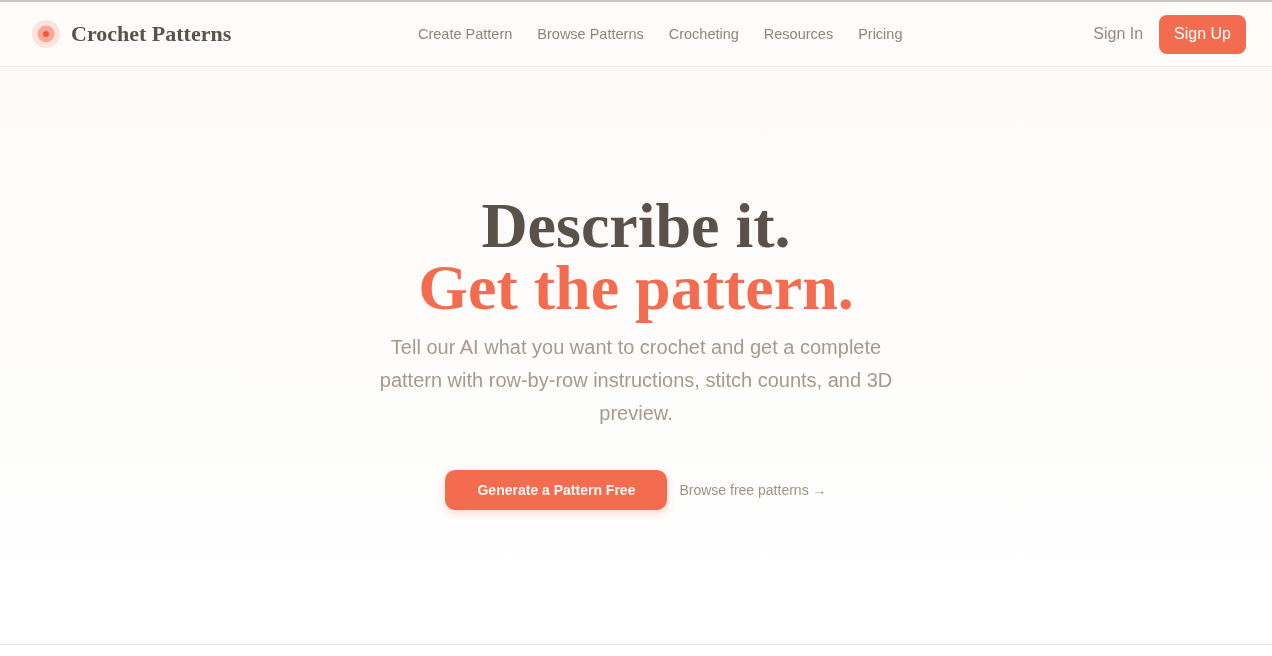 The height and width of the screenshot is (656, 1272). Describe the element at coordinates (798, 34) in the screenshot. I see `nav-link: Resources` at that location.